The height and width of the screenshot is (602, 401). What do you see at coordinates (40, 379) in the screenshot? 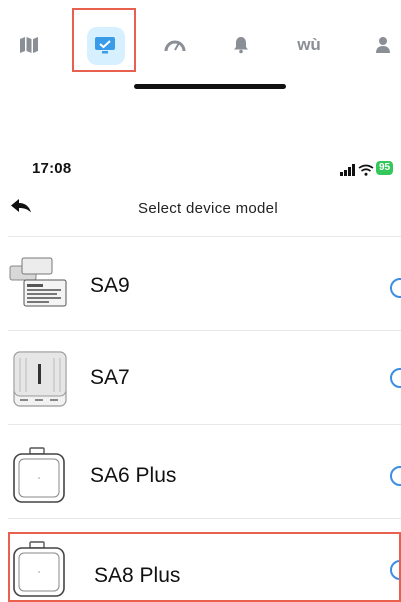
I see `printer-thumbnail` at bounding box center [40, 379].